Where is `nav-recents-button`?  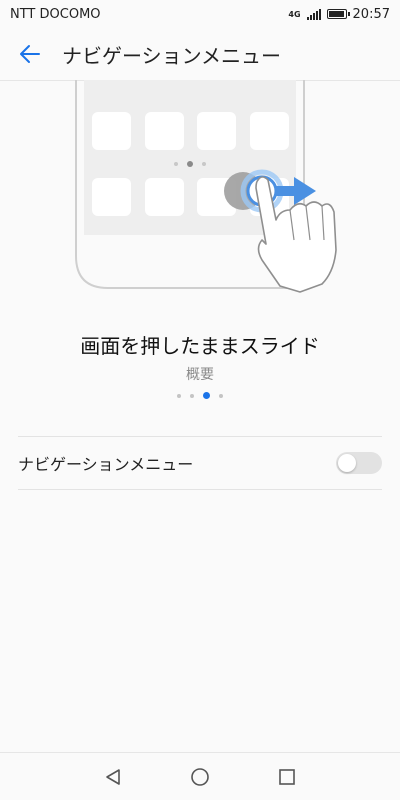 nav-recents-button is located at coordinates (287, 777).